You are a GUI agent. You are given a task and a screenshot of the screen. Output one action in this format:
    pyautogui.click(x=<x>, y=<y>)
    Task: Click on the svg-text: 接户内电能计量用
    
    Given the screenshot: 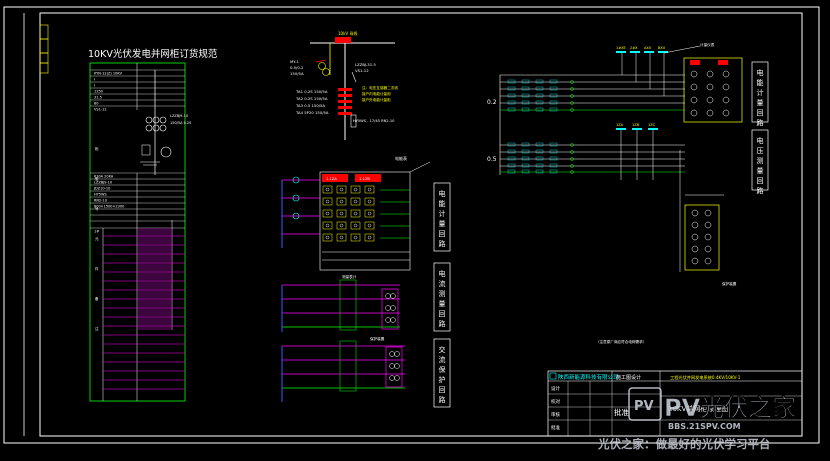 What is the action you would take?
    pyautogui.click(x=376, y=93)
    